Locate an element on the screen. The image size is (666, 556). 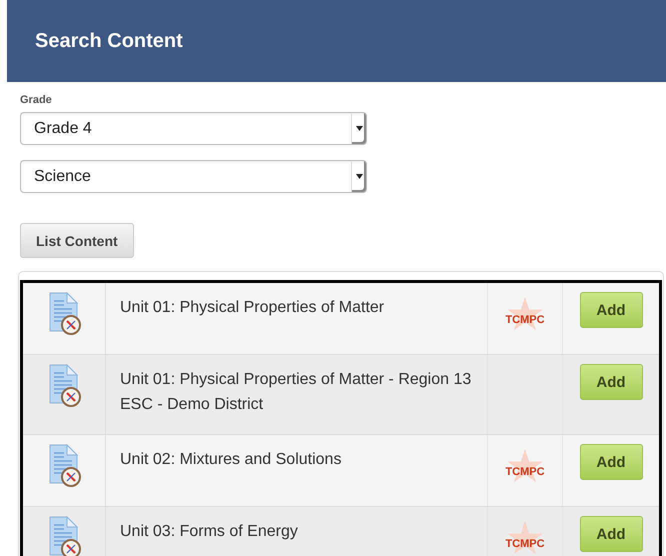
field-label: Grade is located at coordinates (36, 100).